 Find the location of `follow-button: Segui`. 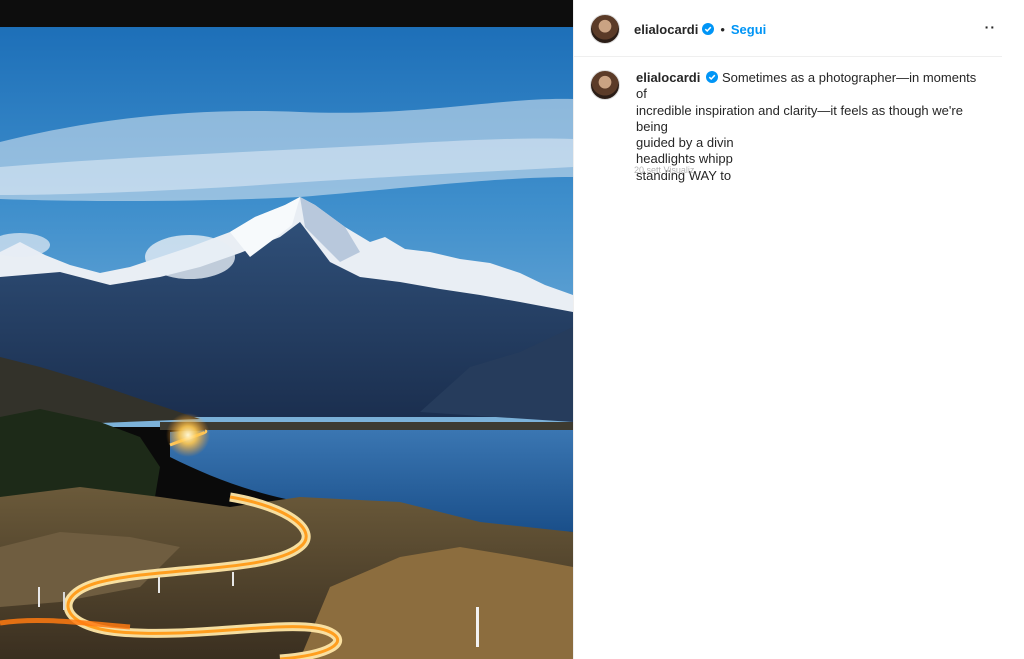

follow-button: Segui is located at coordinates (748, 29).